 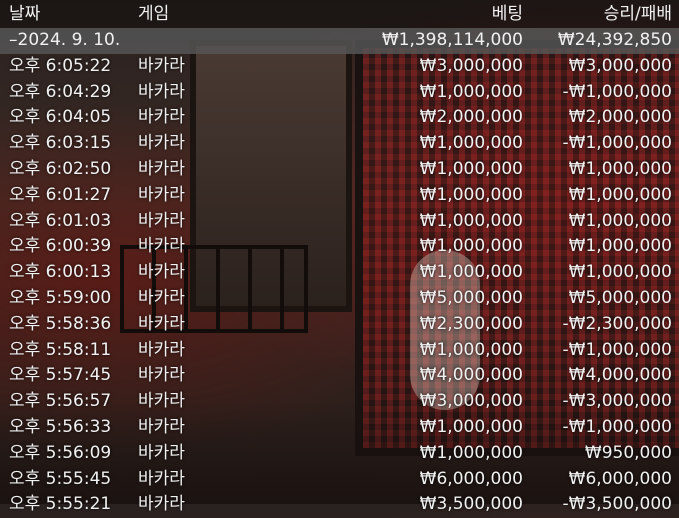 I want to click on table-row: 오후 5:56:33 바카라 ₩1,000,000 -₩1,000,000, so click(x=339, y=428).